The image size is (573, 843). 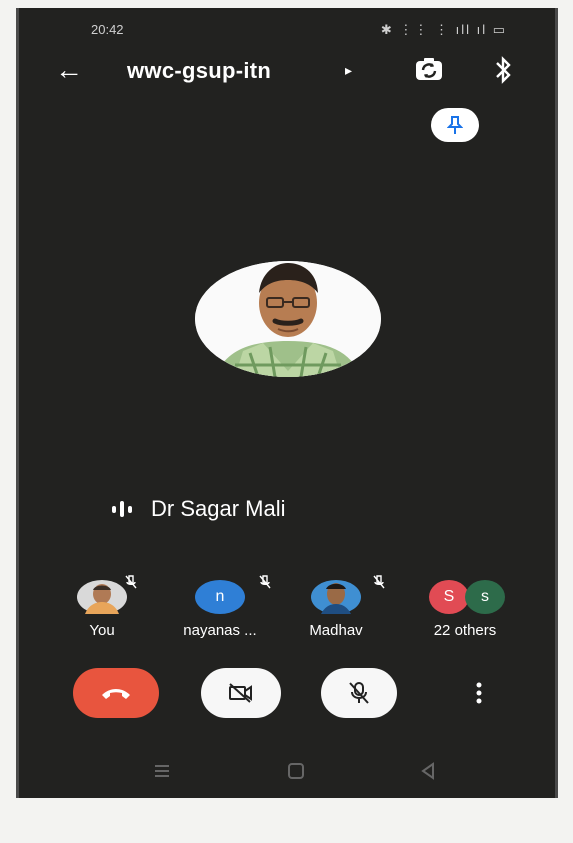 What do you see at coordinates (218, 508) in the screenshot?
I see `speaker-name: Dr Sagar Mali` at bounding box center [218, 508].